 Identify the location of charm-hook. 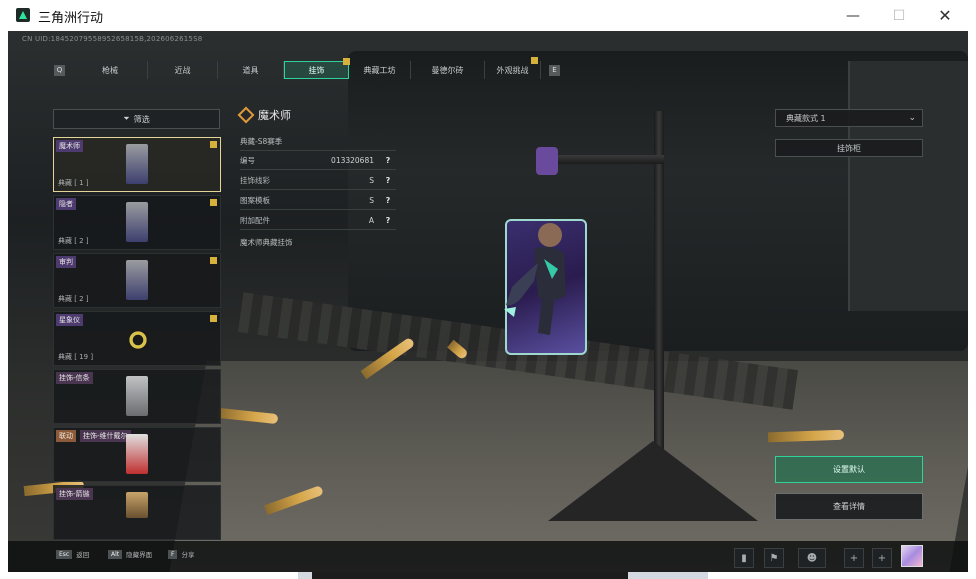
(547, 161).